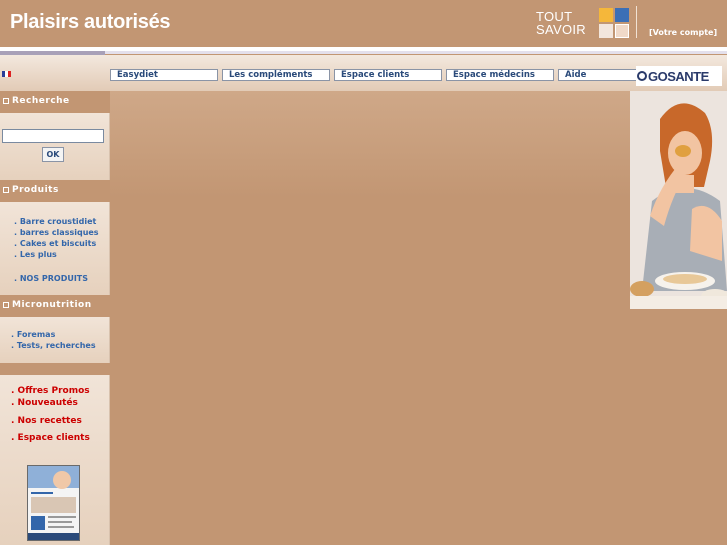  I want to click on brochure-cover-icon, so click(53, 503).